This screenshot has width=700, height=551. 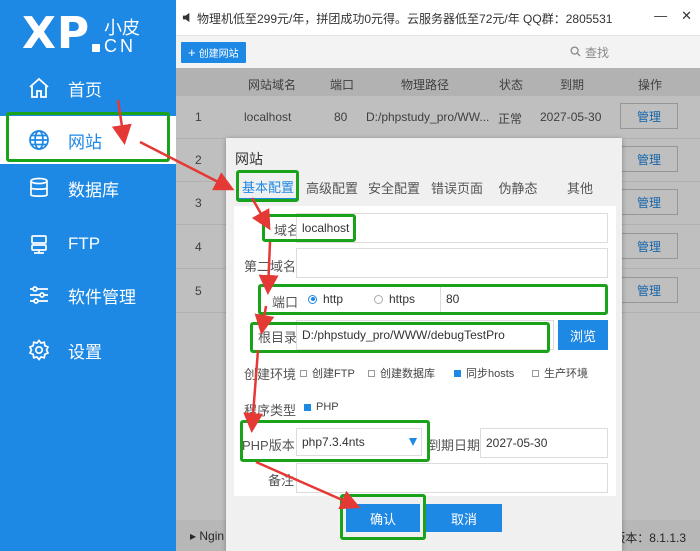 What do you see at coordinates (218, 54) in the screenshot?
I see `create-website-label: 创建网站` at bounding box center [218, 54].